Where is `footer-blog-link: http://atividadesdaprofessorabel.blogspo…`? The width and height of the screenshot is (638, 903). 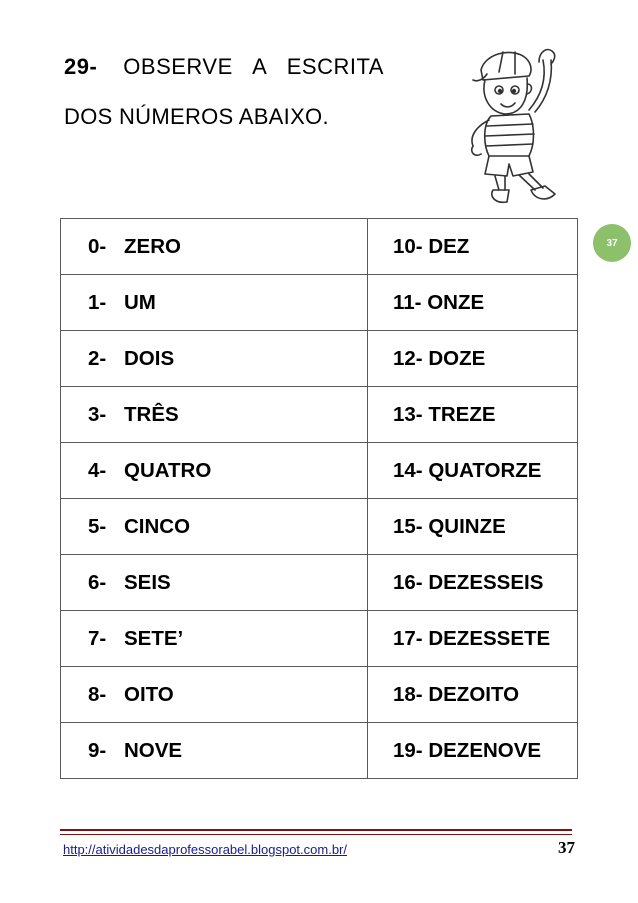 footer-blog-link: http://atividadesdaprofessorabel.blogspo… is located at coordinates (205, 849).